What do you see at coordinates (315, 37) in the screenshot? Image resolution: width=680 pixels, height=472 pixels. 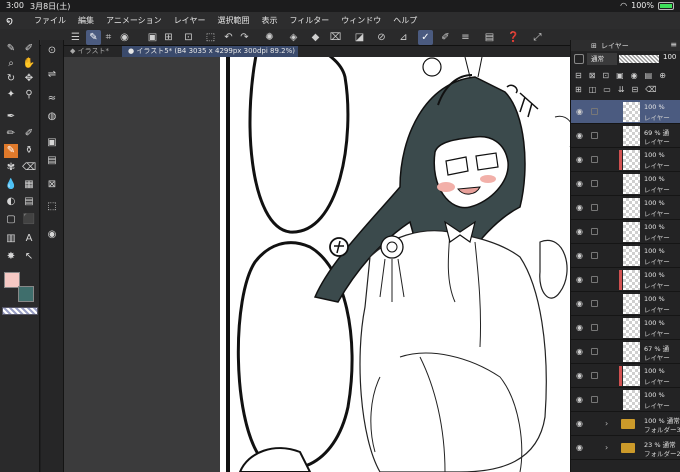 I see `fill-icon: ◆` at bounding box center [315, 37].